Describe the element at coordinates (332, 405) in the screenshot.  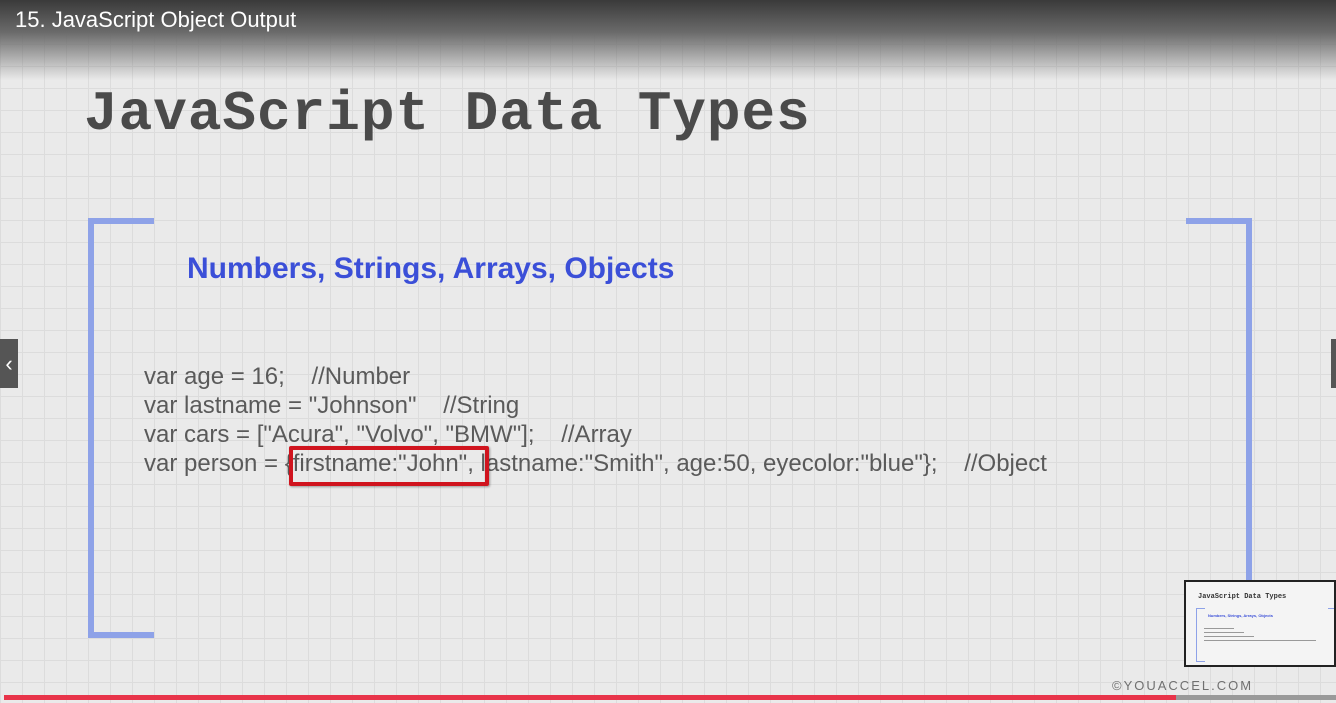
I see `code-line-string: var lastname = "Johnson" //String` at that location.